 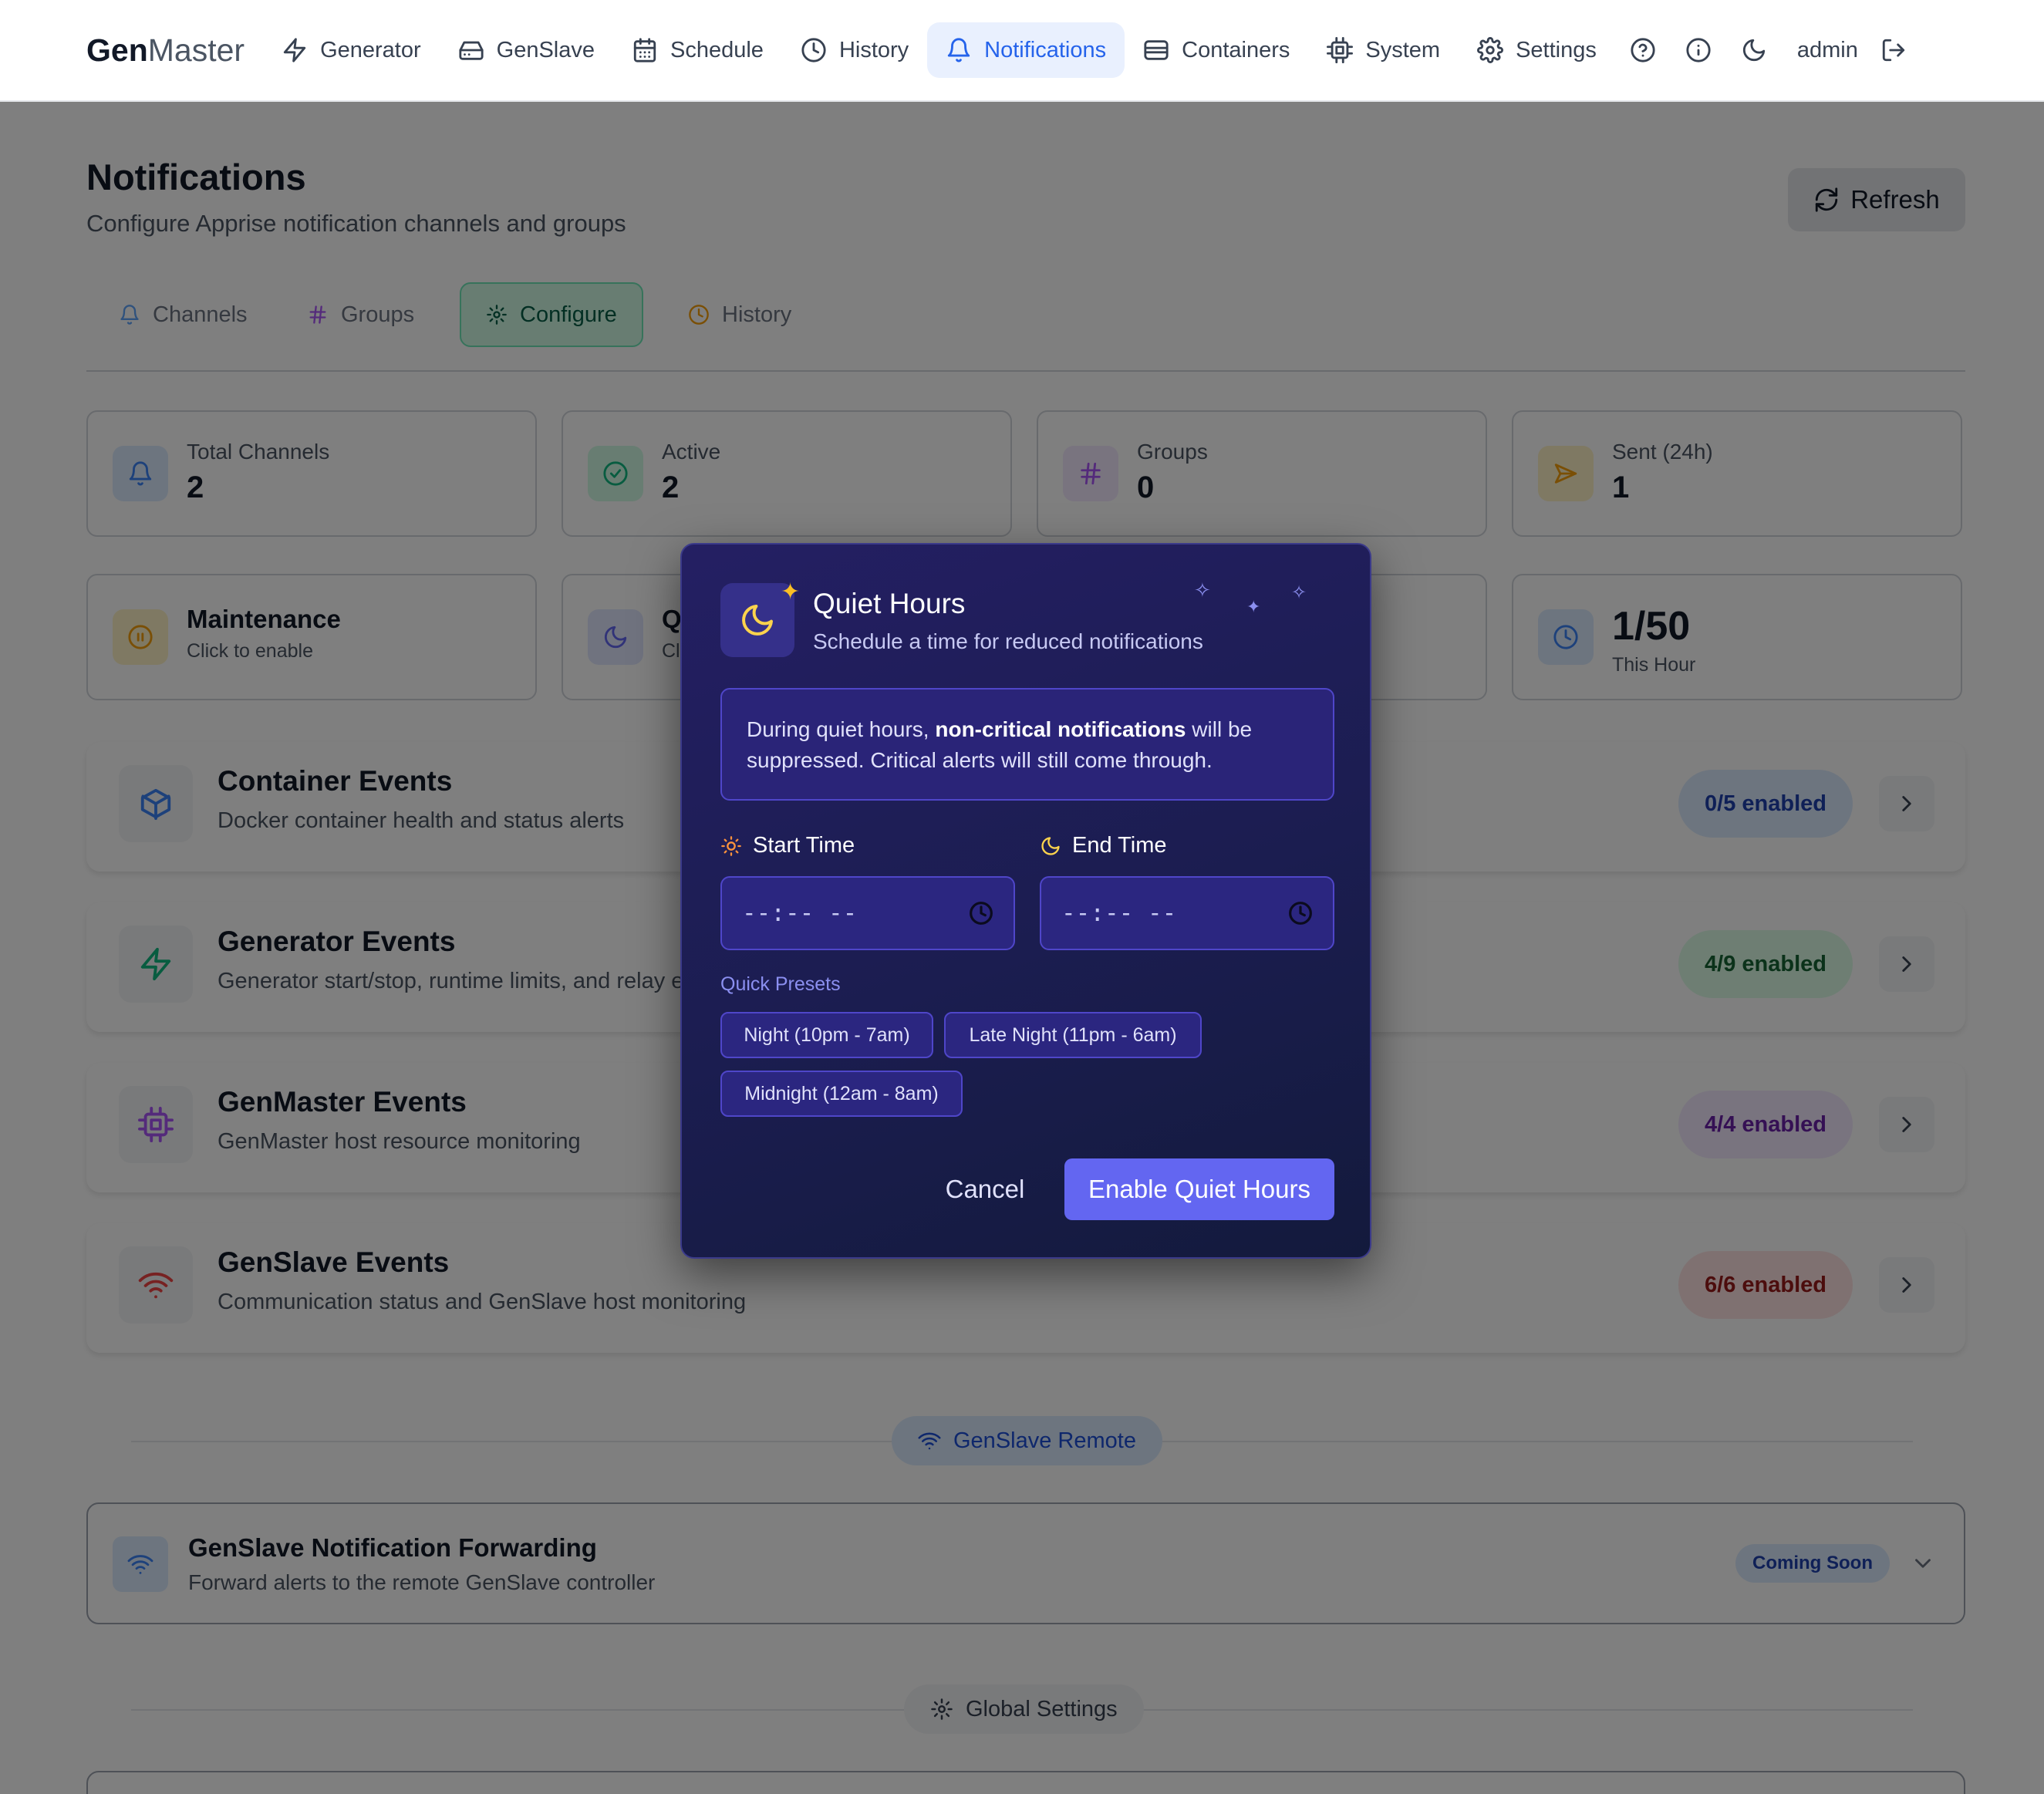 I want to click on start-time-value: --:-- --, so click(x=800, y=913).